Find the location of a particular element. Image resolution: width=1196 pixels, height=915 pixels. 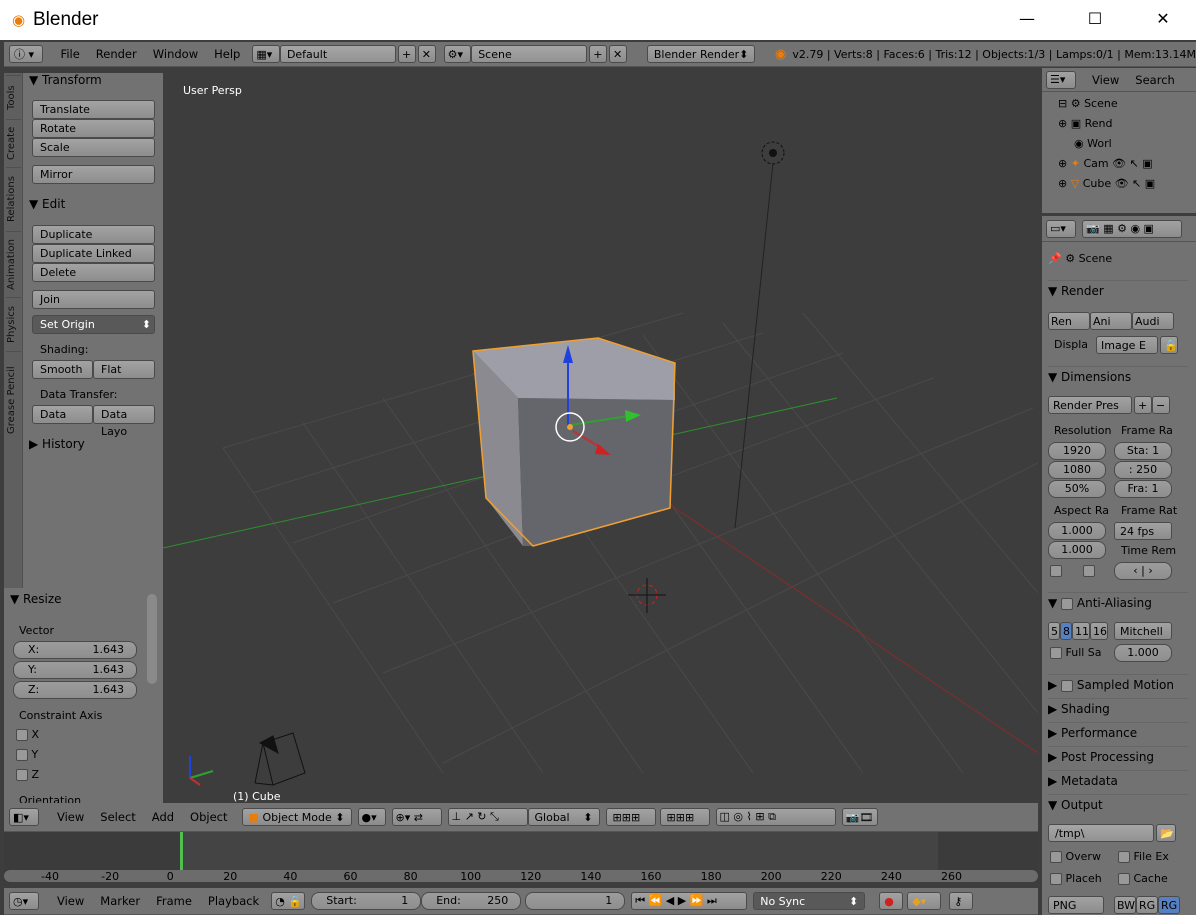

duplicate-button: Duplicate is located at coordinates (93, 234).